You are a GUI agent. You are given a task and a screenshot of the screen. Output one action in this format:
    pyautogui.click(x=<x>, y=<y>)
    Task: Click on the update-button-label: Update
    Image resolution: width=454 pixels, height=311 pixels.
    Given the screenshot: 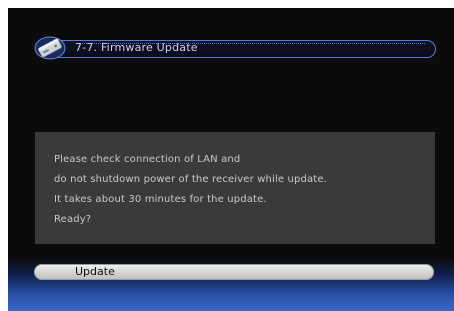 What is the action you would take?
    pyautogui.click(x=95, y=271)
    